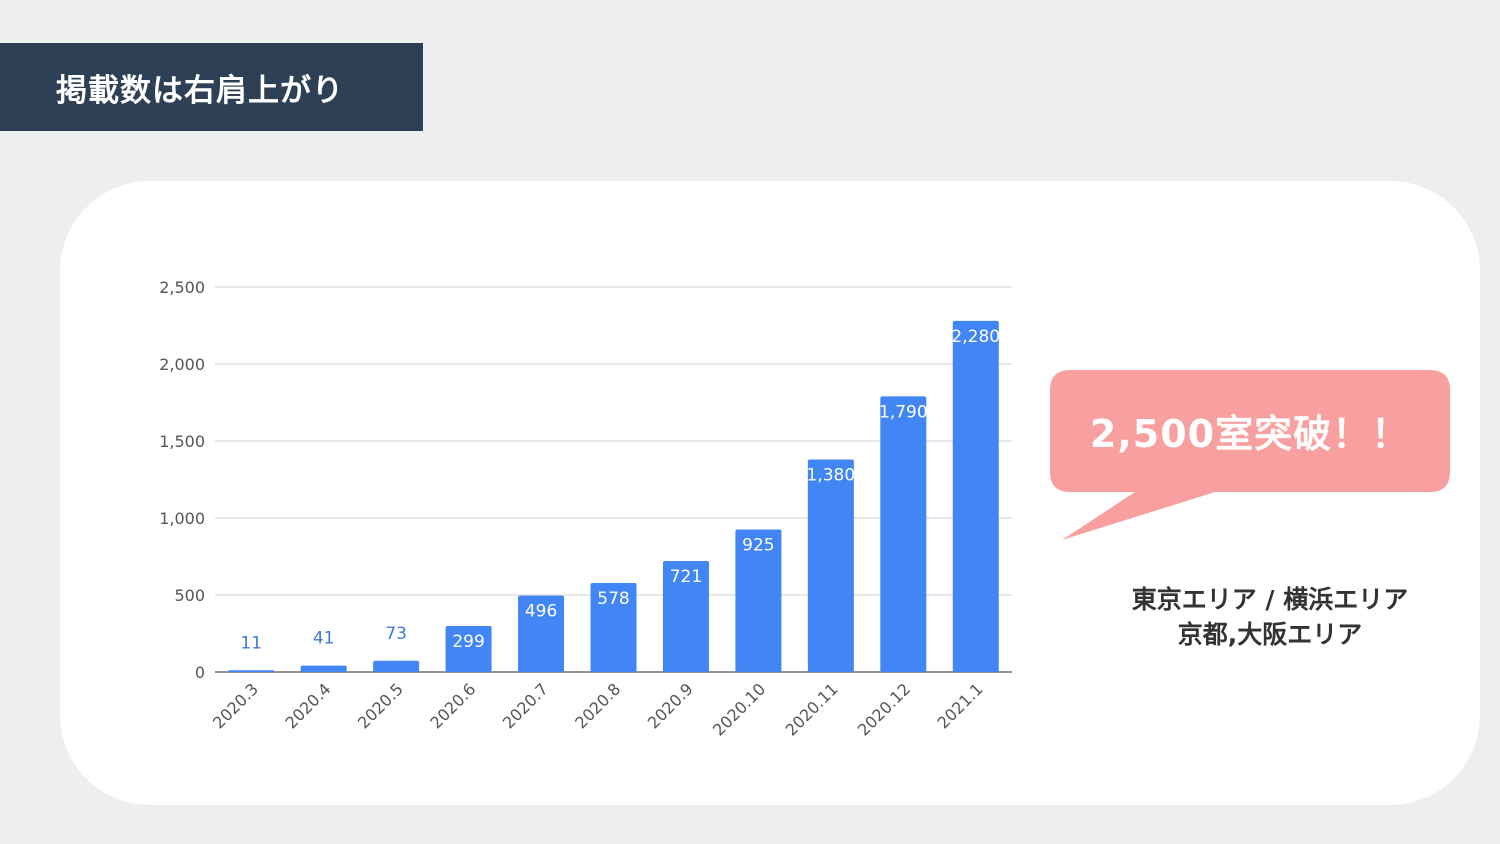 This screenshot has height=844, width=1500. I want to click on callout-text: 2,500室突破！！, so click(1250, 433).